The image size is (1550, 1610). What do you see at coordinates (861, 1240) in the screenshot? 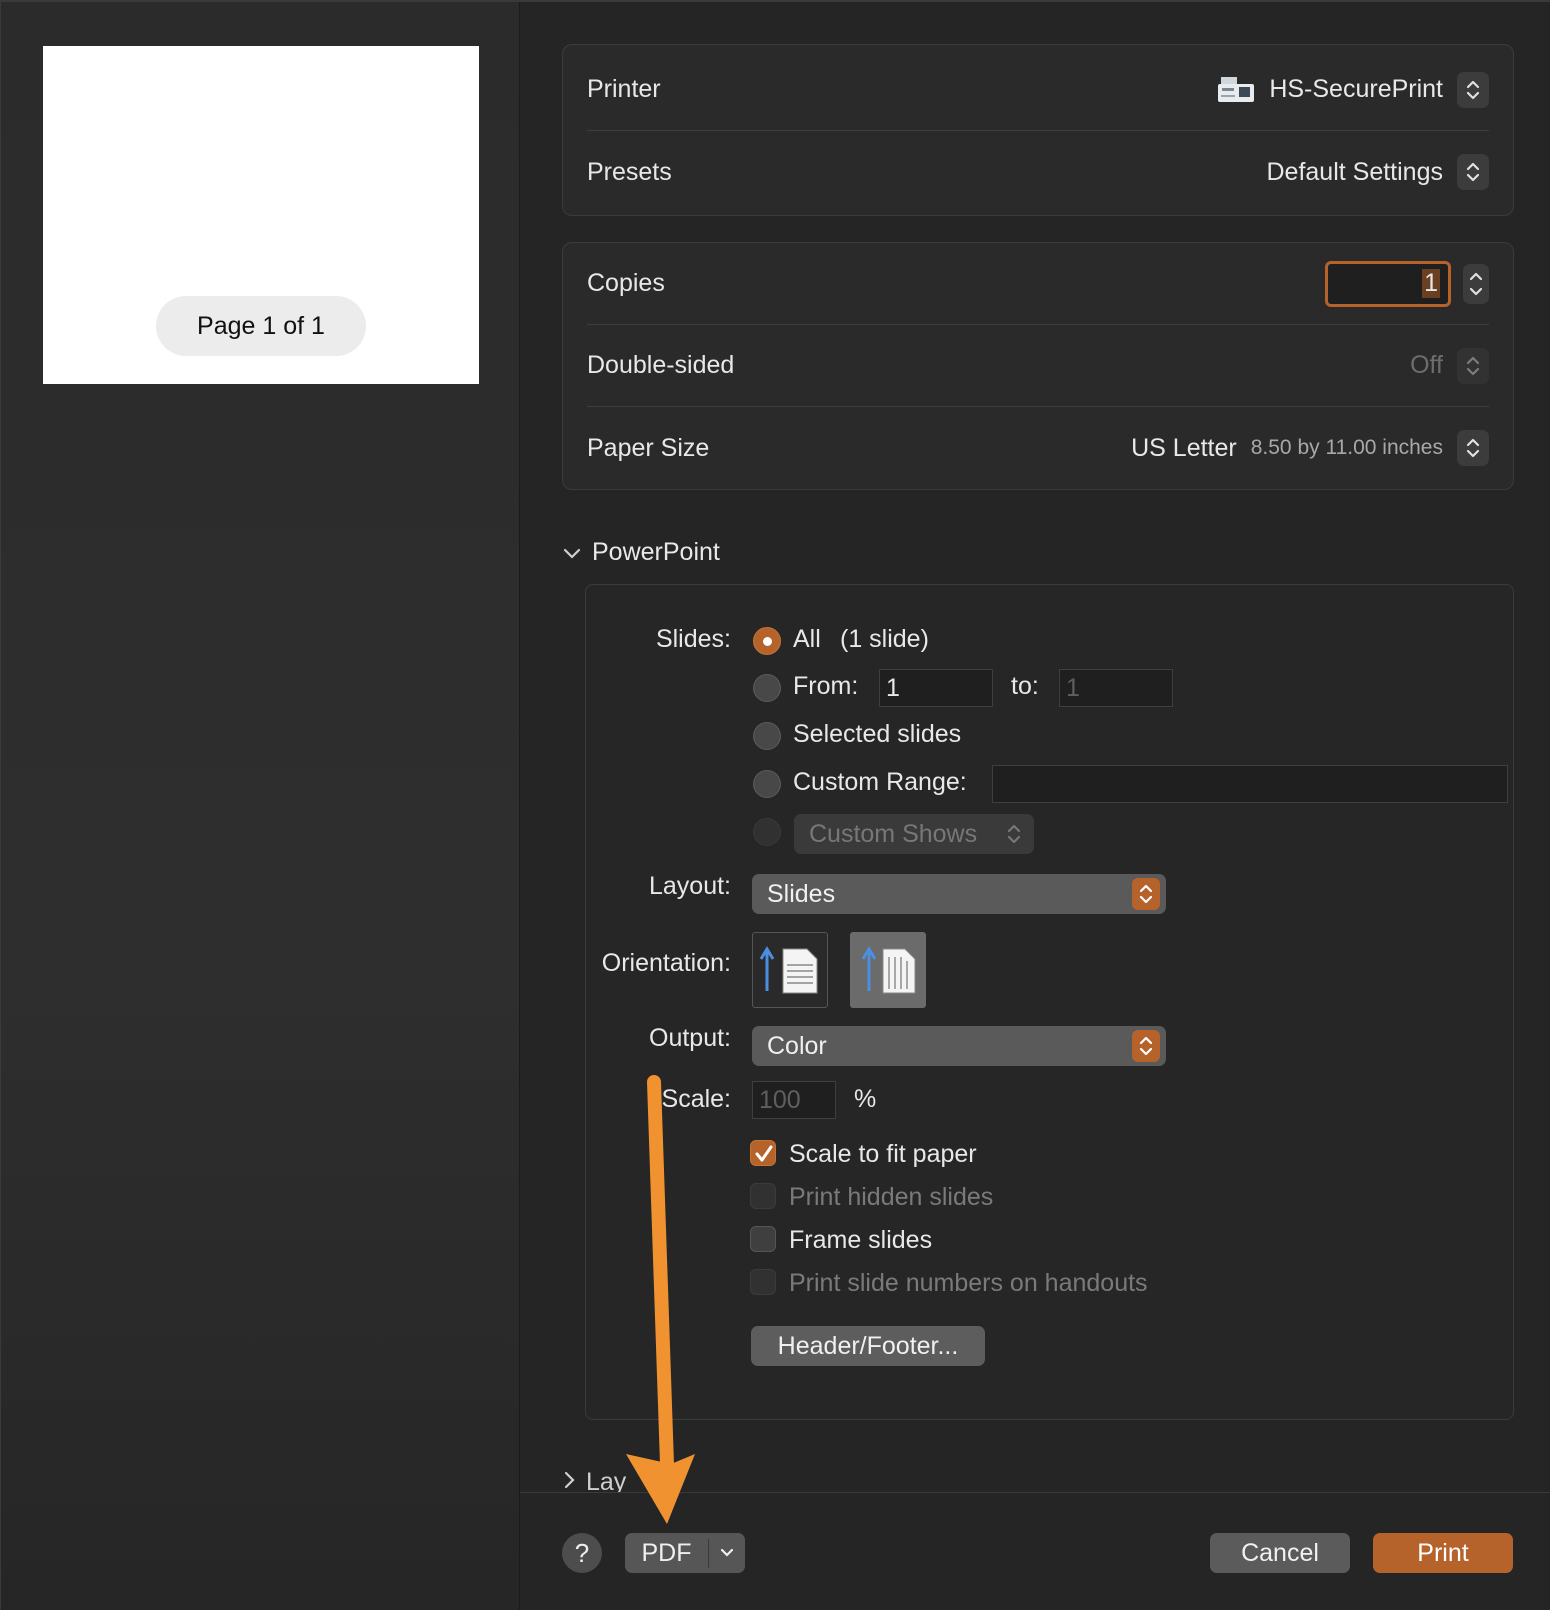
I see `frame-slides-label: Frame slides` at bounding box center [861, 1240].